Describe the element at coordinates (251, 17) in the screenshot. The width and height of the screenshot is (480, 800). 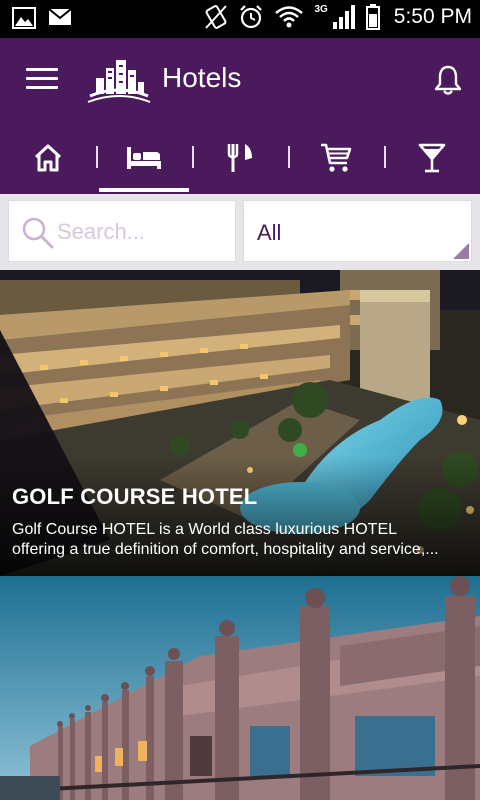
I see `alarm-icon` at that location.